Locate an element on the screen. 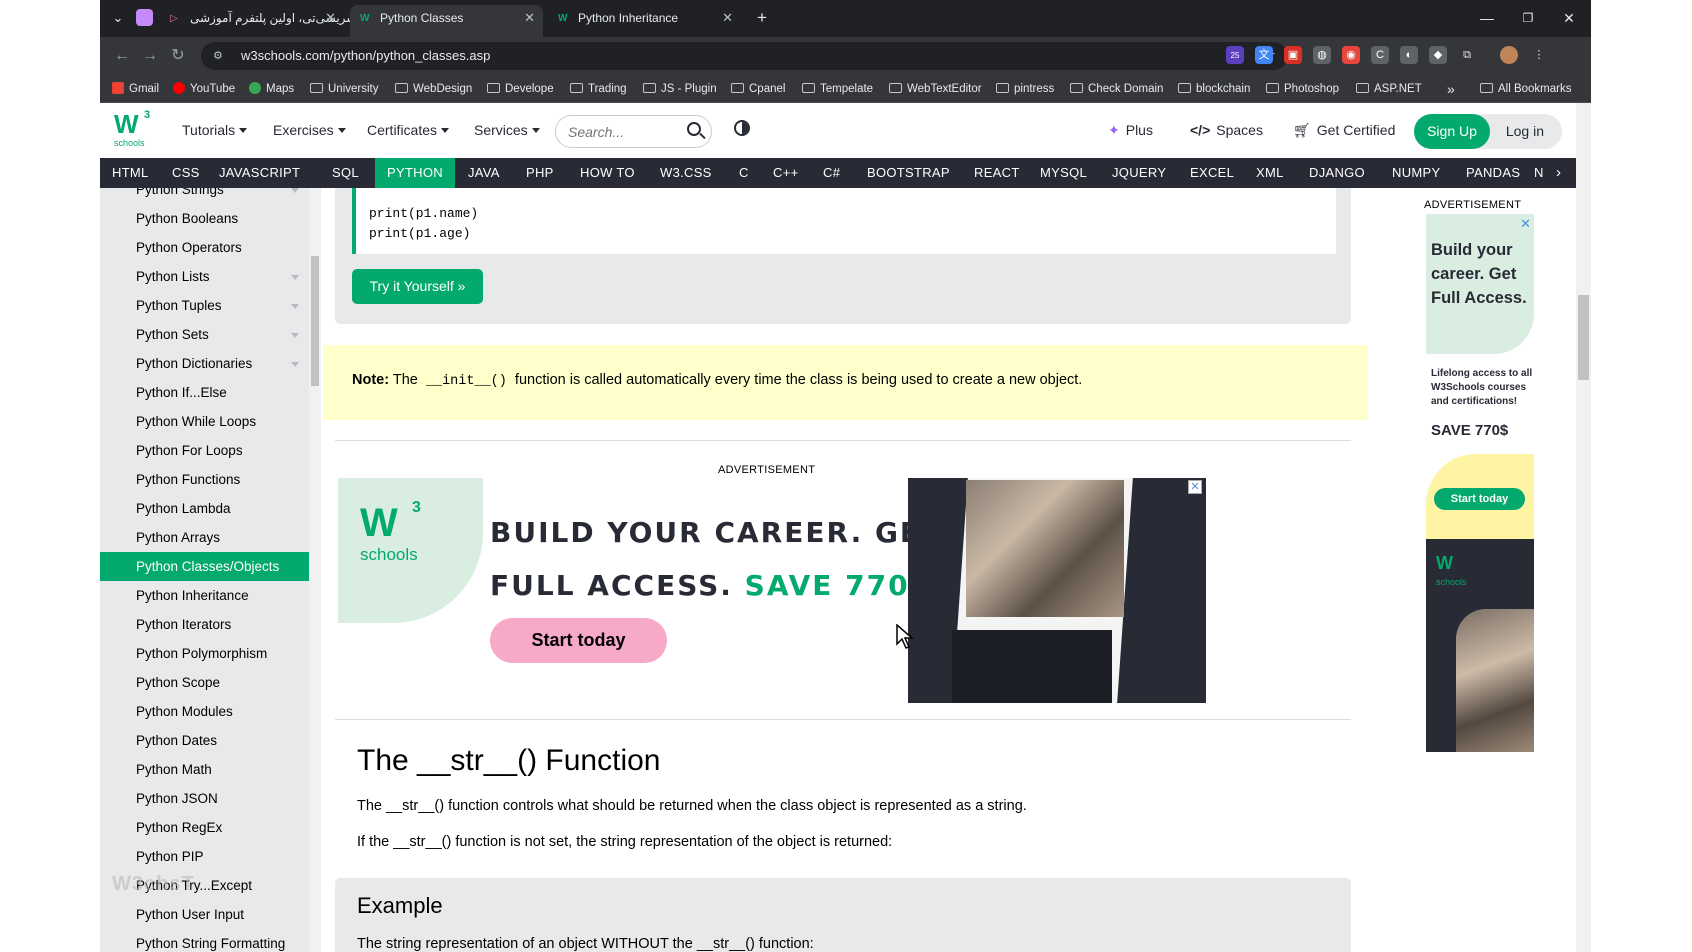  bookmark-pintress: pintress is located at coordinates (1025, 89).